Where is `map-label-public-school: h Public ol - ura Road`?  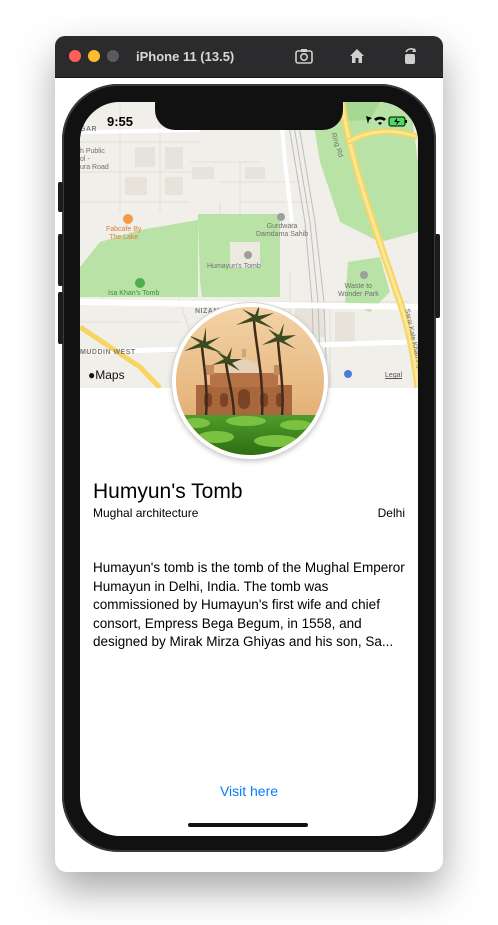
map-label-public-school: h Public ol - ura Road is located at coordinates (94, 159).